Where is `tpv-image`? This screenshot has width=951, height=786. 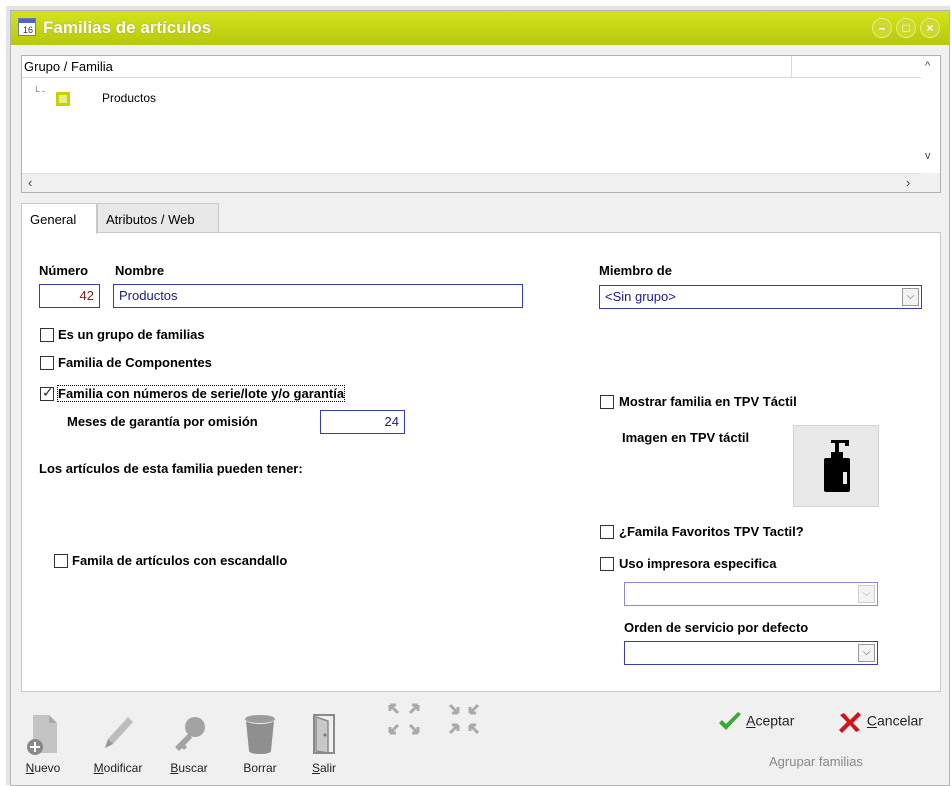 tpv-image is located at coordinates (836, 466).